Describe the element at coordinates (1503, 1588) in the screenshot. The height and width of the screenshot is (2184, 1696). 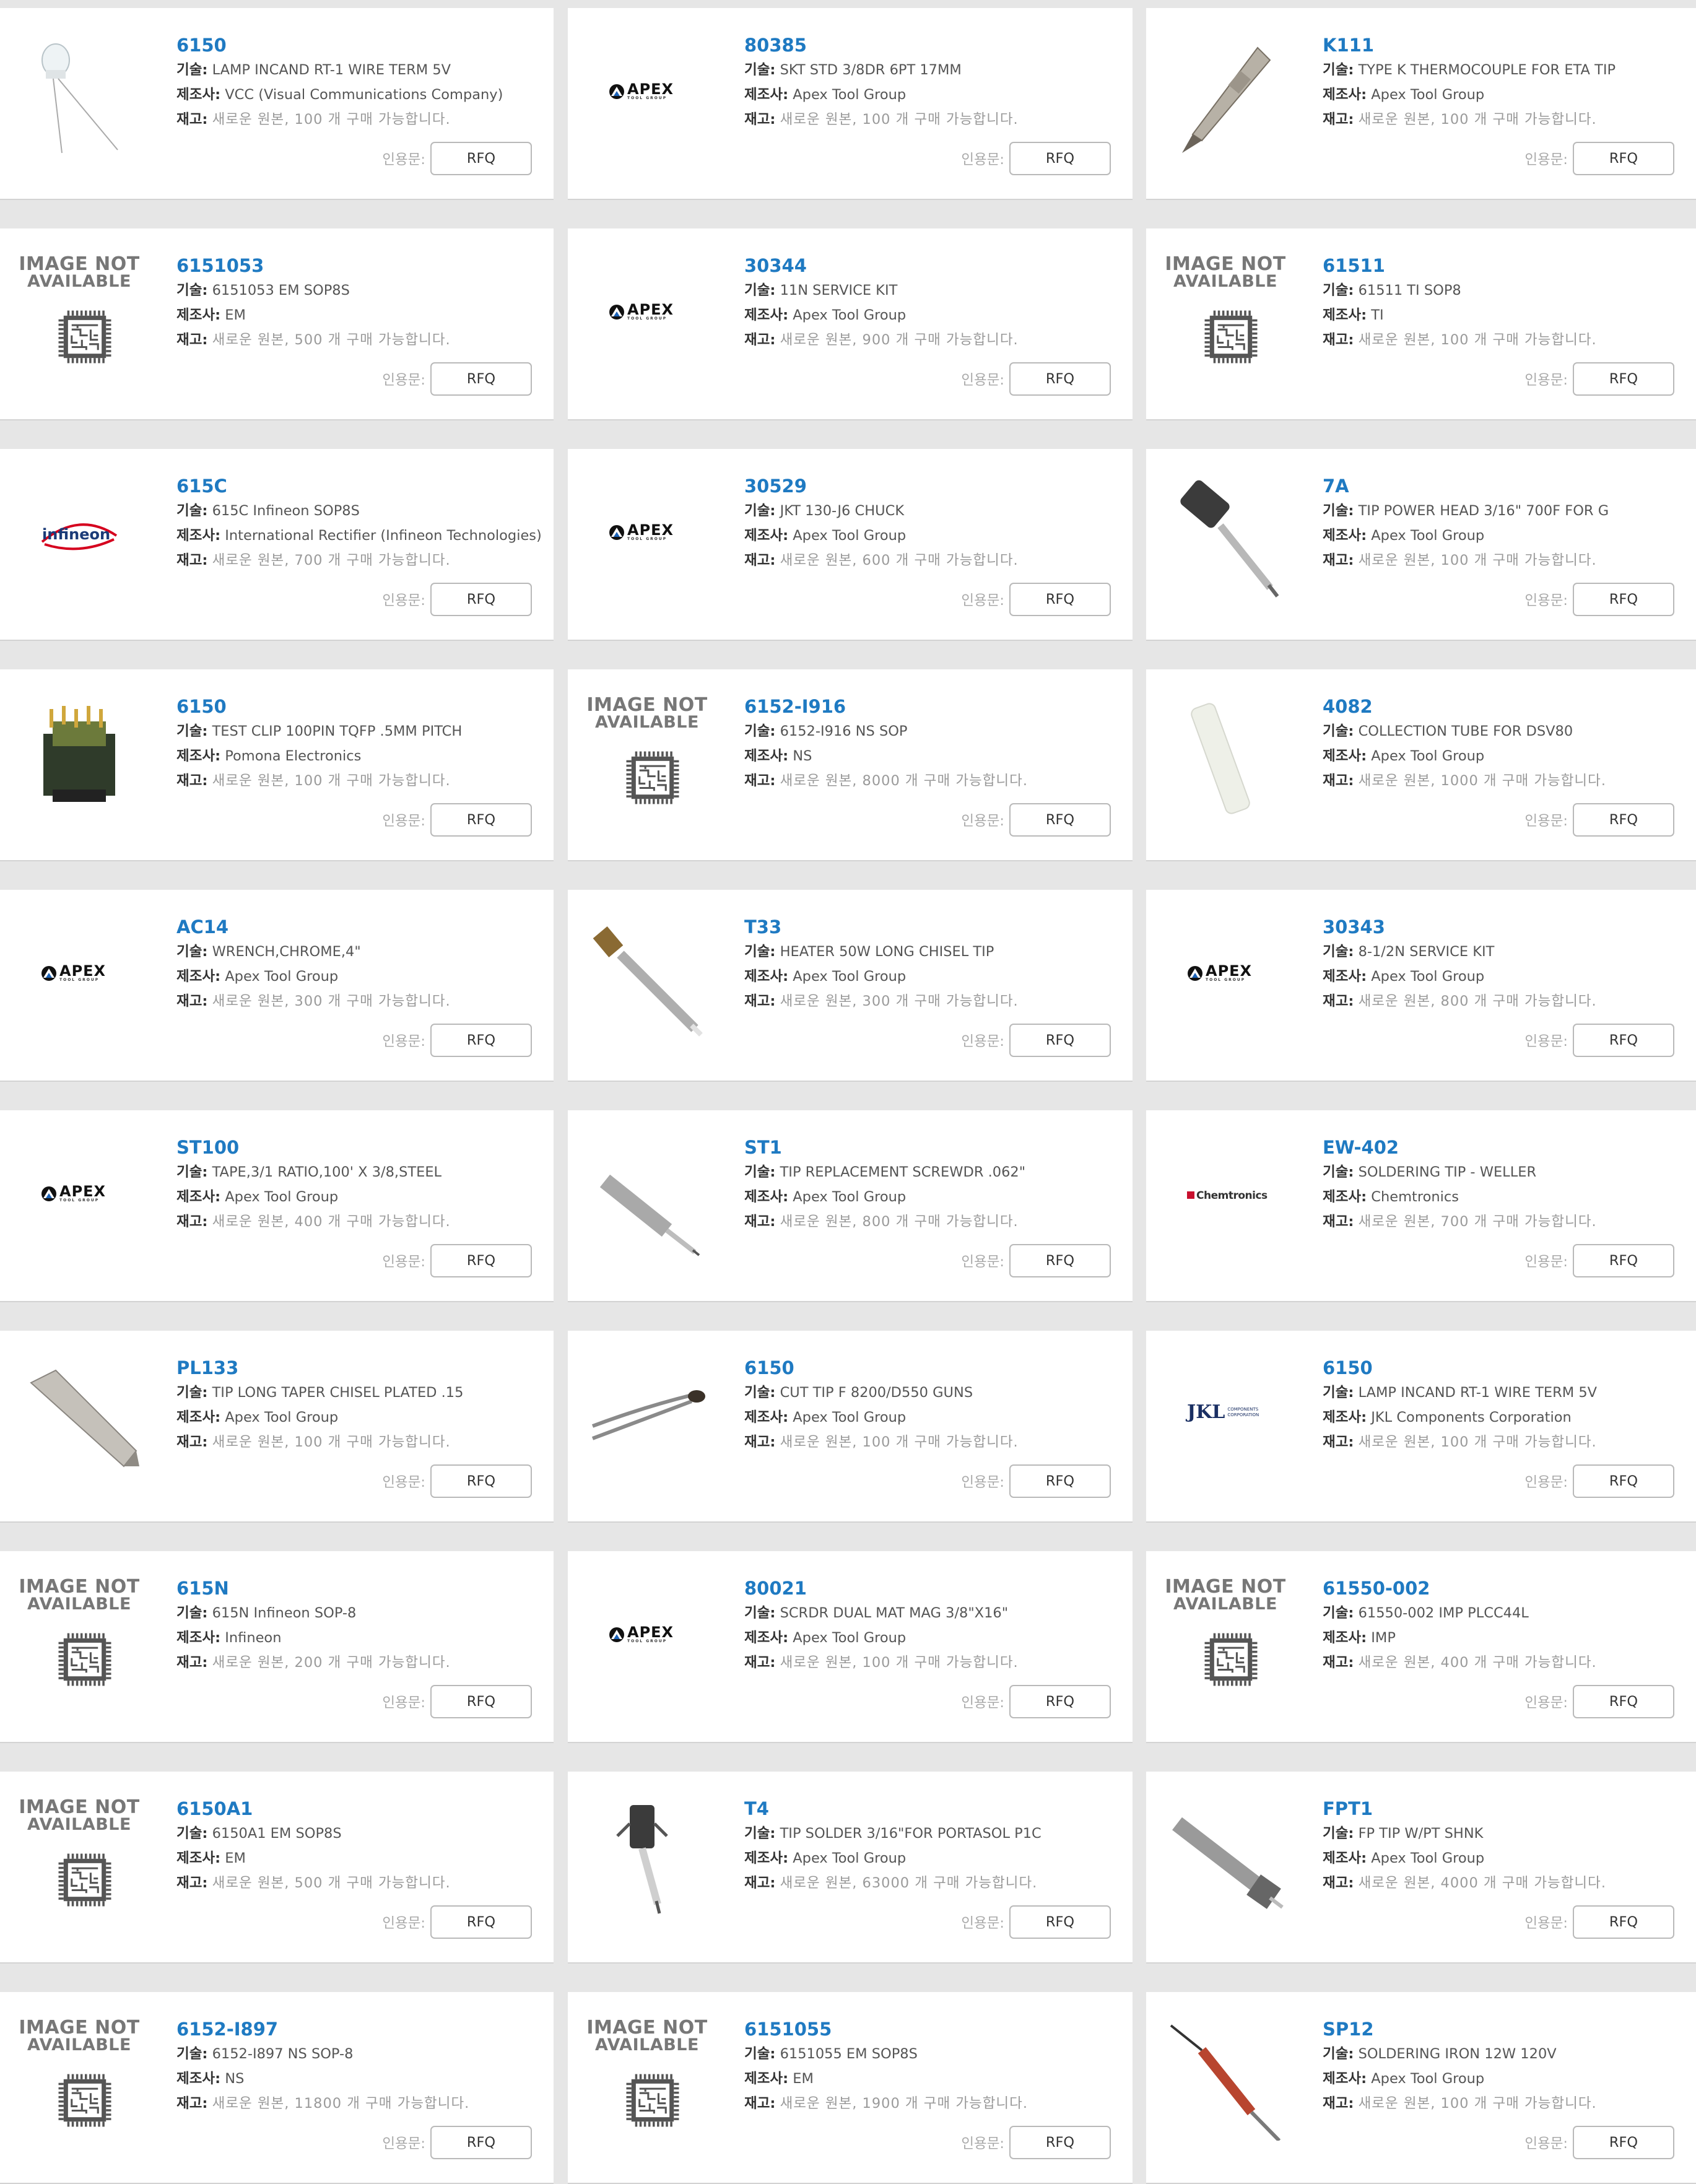
I see `part-number-link: 61550-002` at that location.